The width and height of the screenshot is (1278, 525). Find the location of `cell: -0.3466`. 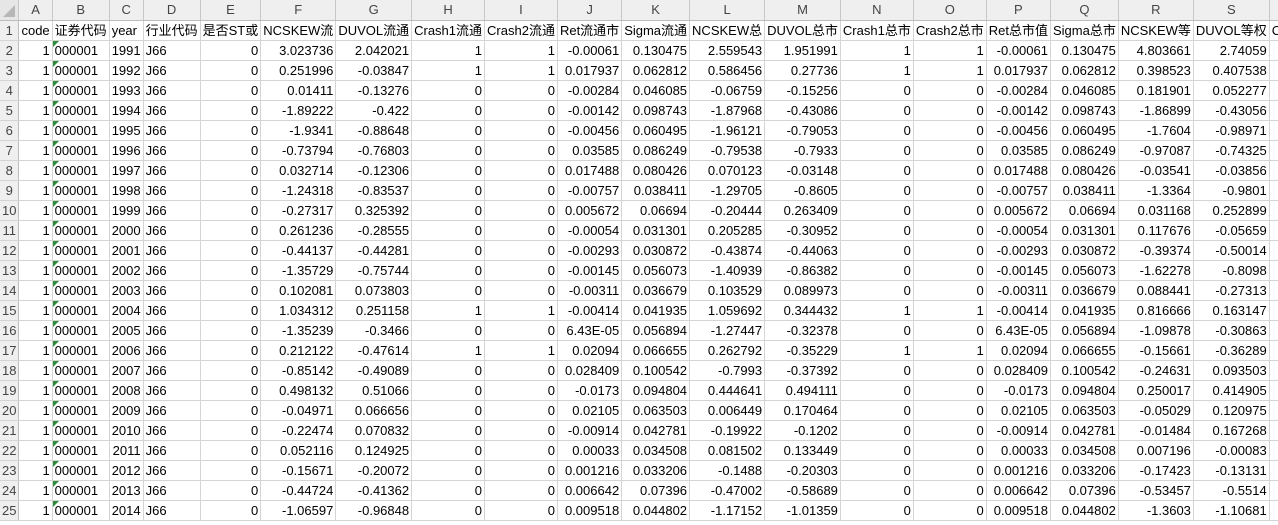

cell: -0.3466 is located at coordinates (374, 330).